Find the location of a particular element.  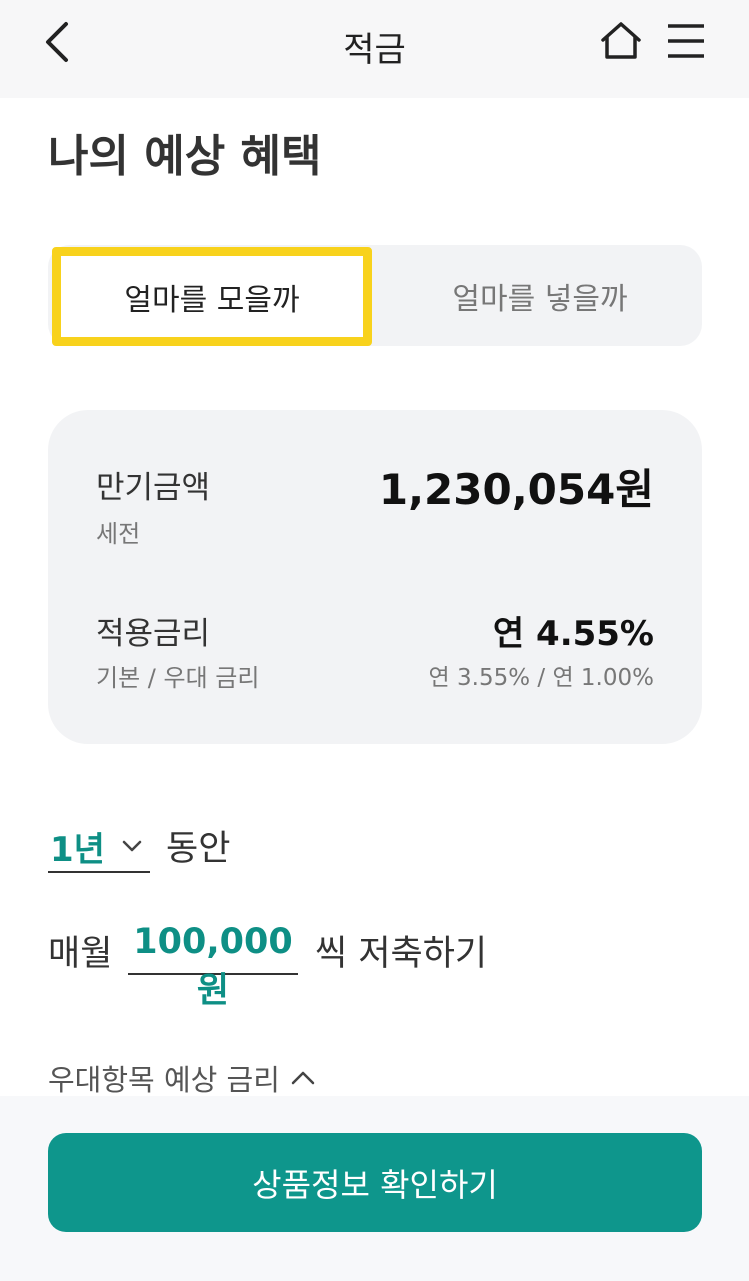

preferential-rate-toggle: 우대항목 예상 금리 is located at coordinates (182, 1078).